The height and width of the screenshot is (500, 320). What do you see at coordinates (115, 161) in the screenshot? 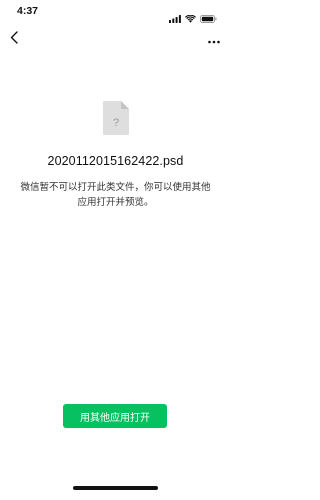
I see `file-name: 20201120151624​22.psd` at bounding box center [115, 161].